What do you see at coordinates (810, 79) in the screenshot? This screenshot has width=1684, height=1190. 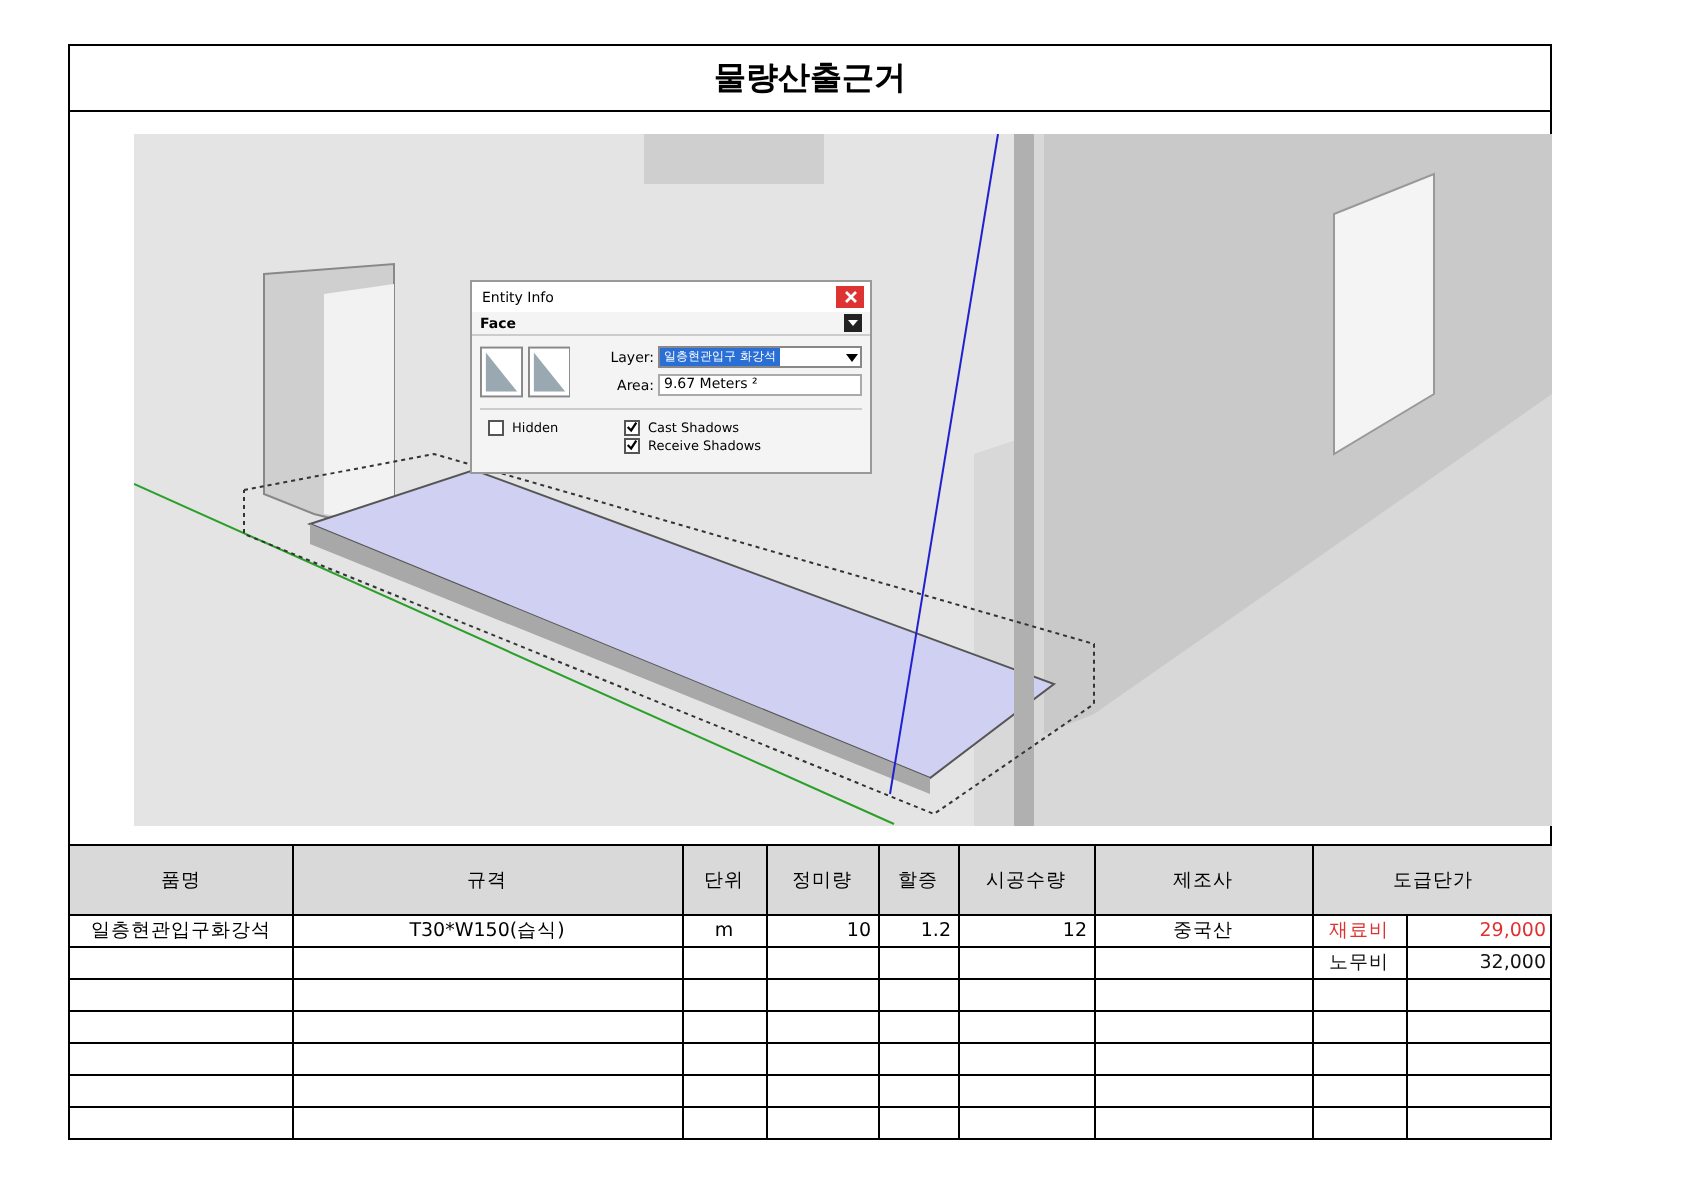 I see `sheet-title: 물량산출근거` at bounding box center [810, 79].